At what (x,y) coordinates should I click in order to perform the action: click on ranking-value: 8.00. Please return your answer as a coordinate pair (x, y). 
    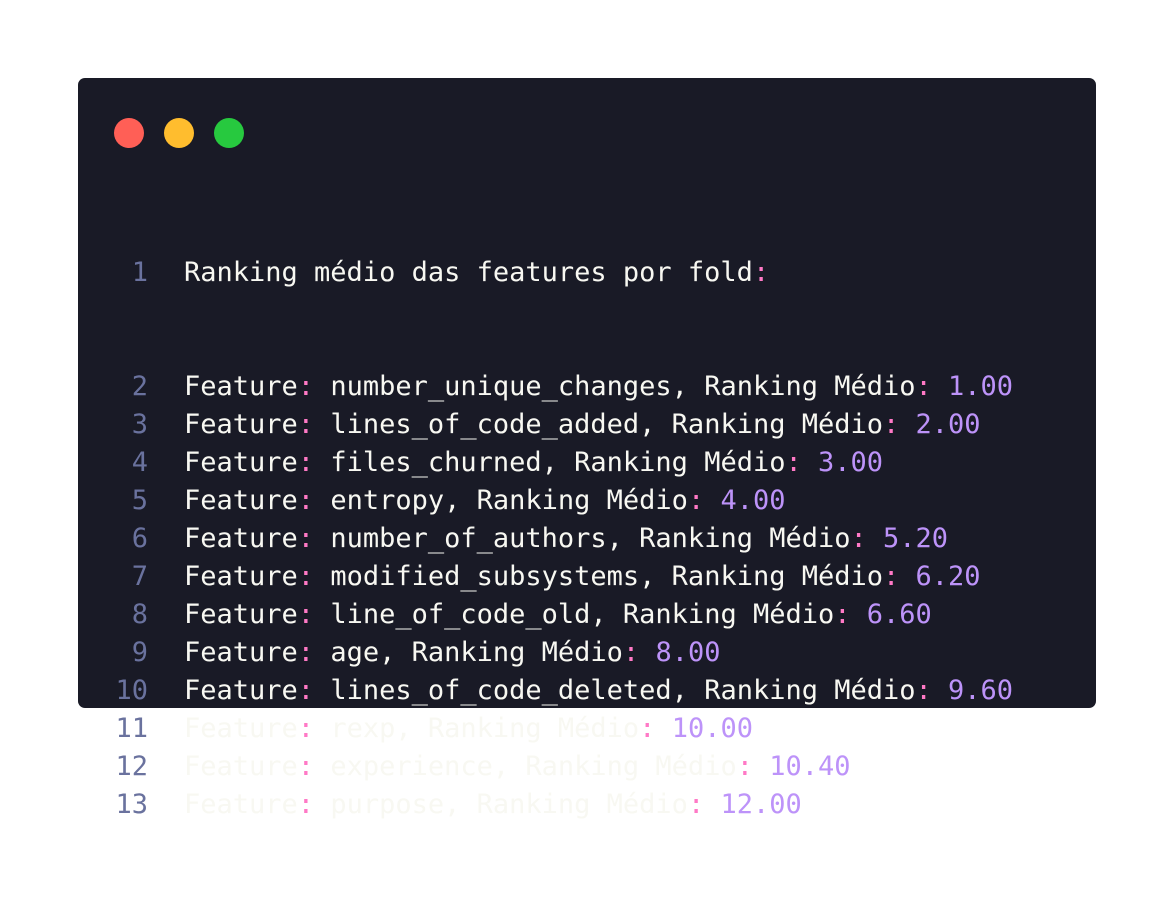
    Looking at the image, I should click on (680, 652).